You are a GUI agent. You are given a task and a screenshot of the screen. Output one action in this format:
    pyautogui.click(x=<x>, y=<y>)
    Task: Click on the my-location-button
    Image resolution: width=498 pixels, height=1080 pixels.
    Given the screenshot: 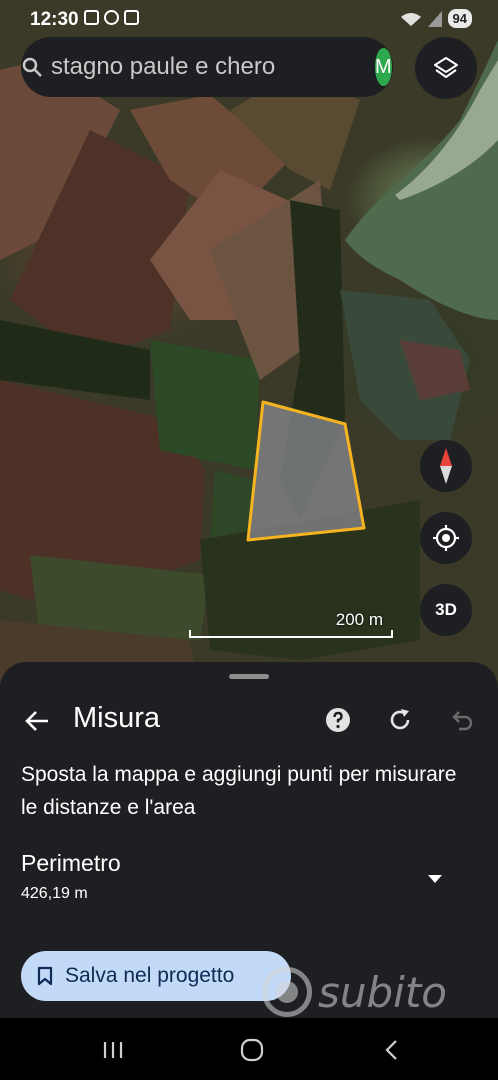 What is the action you would take?
    pyautogui.click(x=446, y=538)
    